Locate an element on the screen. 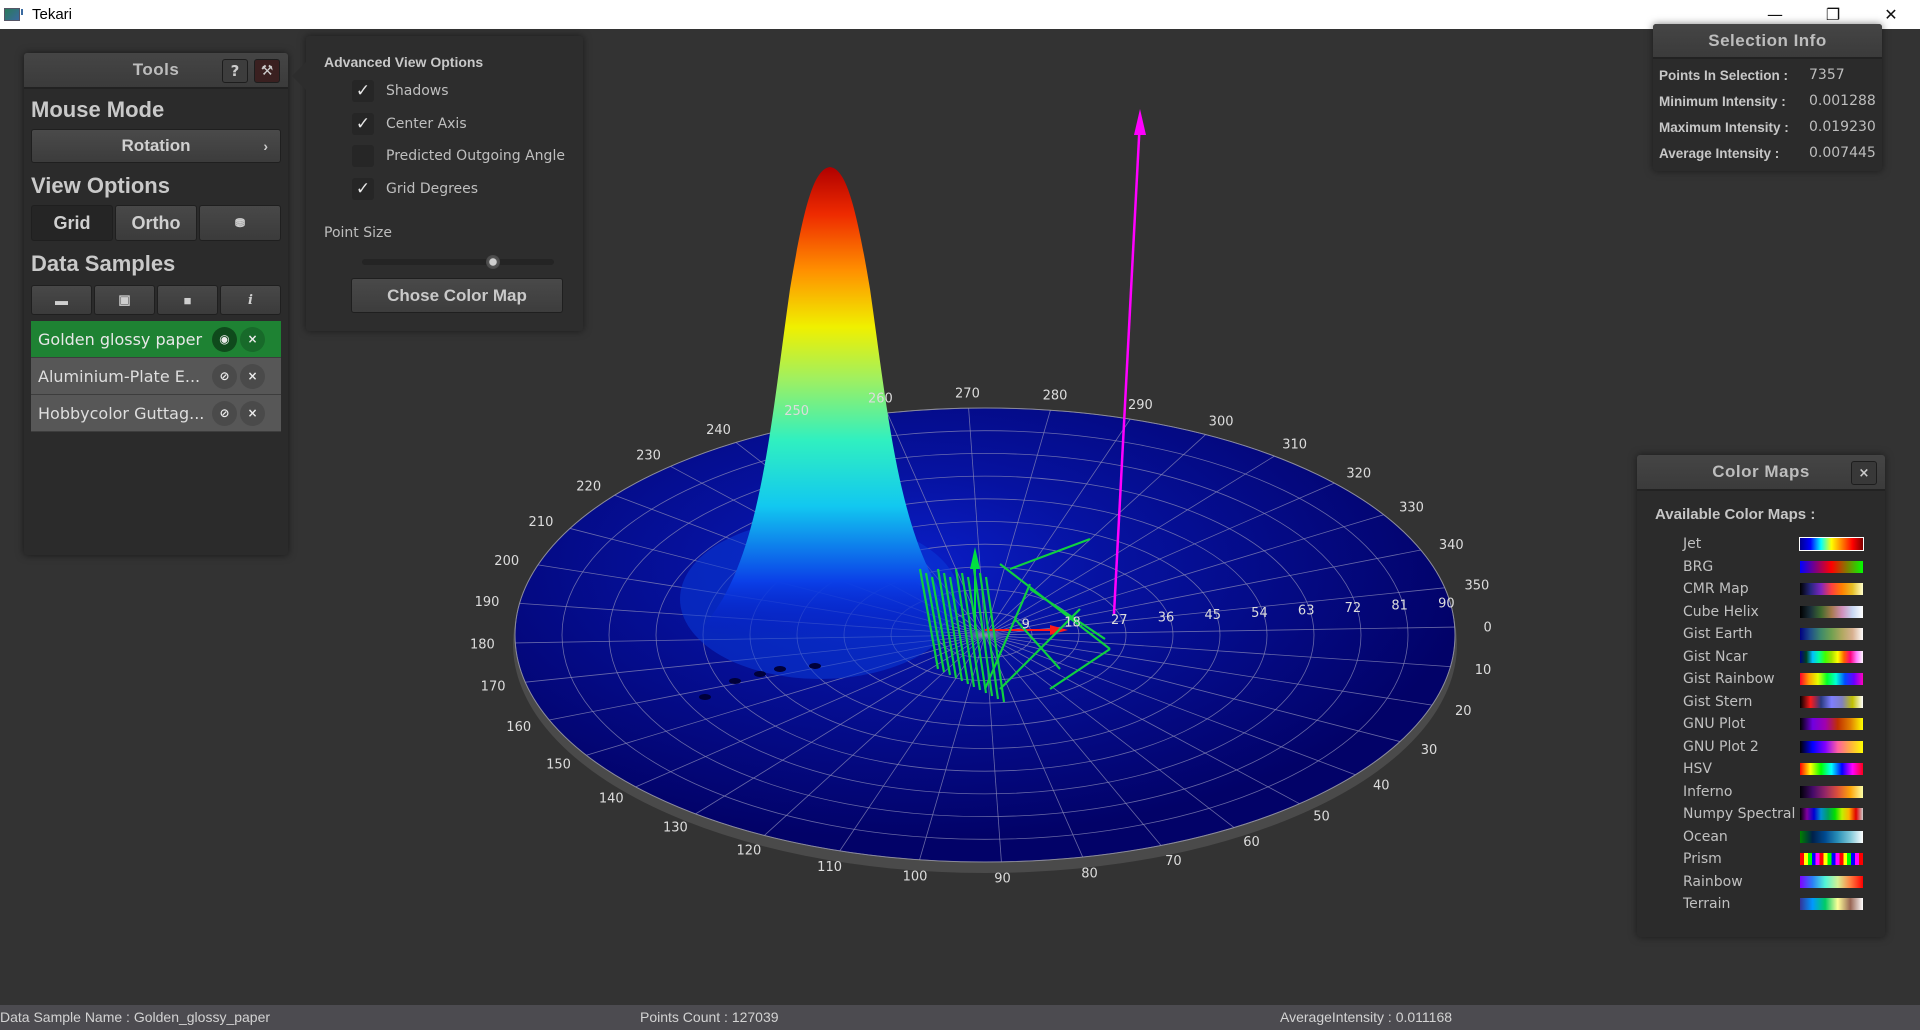 Image resolution: width=1920 pixels, height=1030 pixels. data-sample-item: Aluminium-Plate E... ⊘ × is located at coordinates (156, 376).